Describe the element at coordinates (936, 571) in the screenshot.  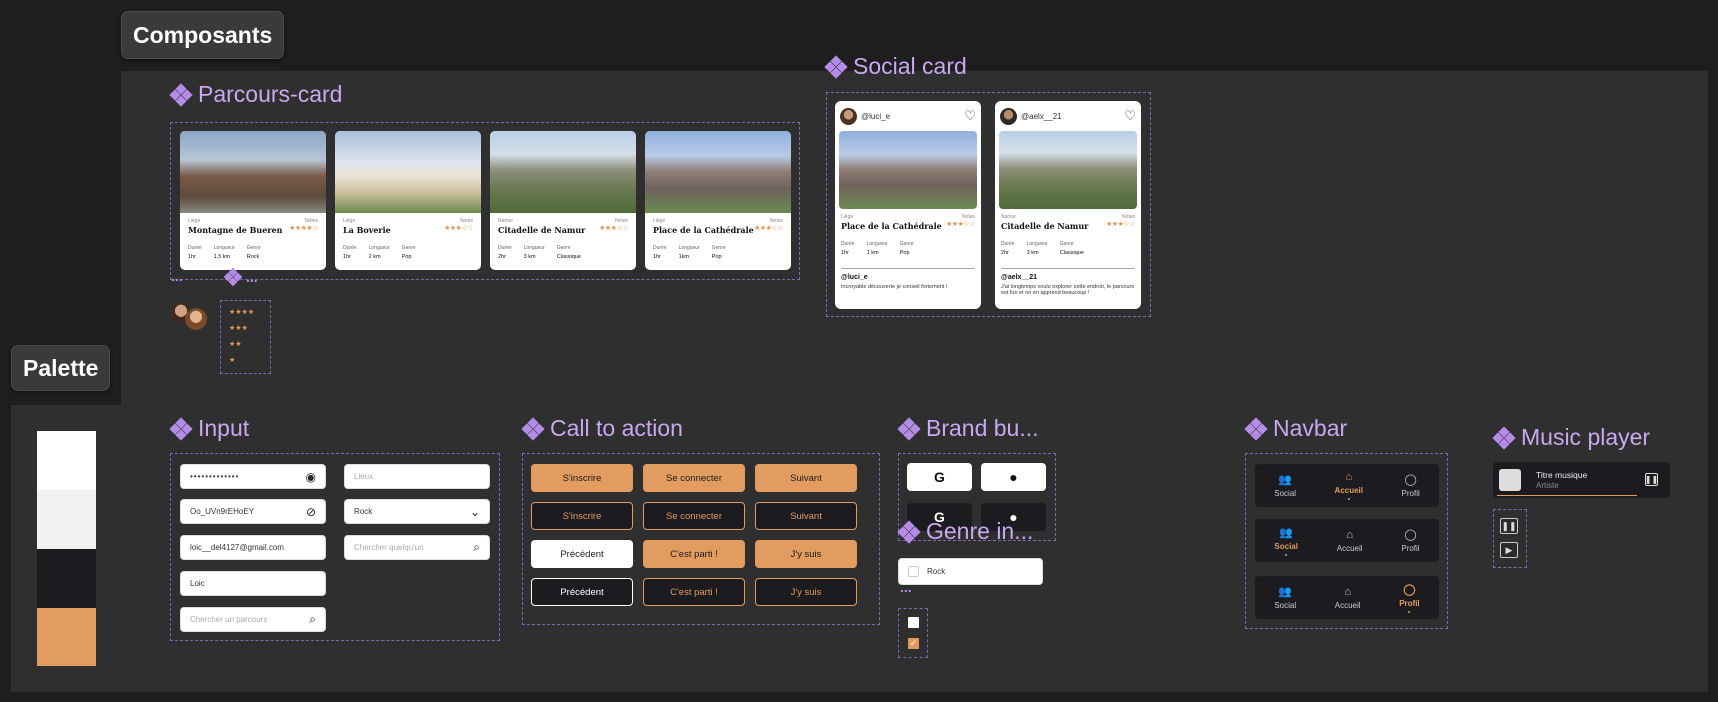
I see `genre-label: Rock` at that location.